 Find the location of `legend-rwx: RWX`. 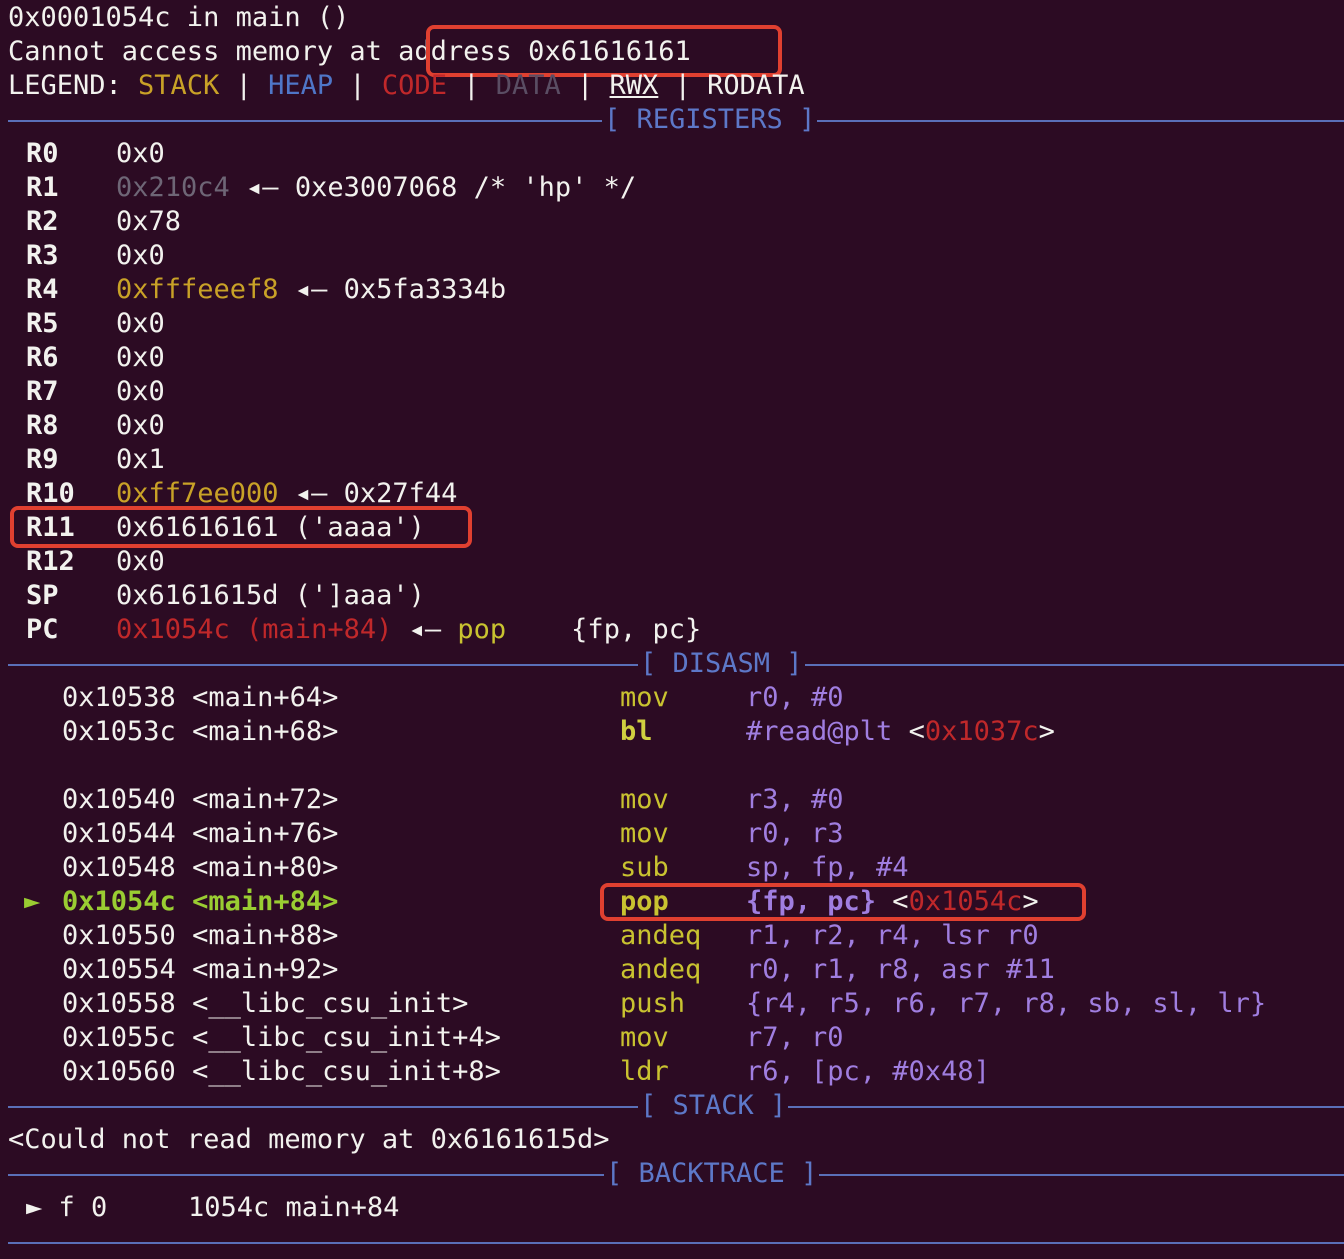

legend-rwx: RWX is located at coordinates (634, 85).